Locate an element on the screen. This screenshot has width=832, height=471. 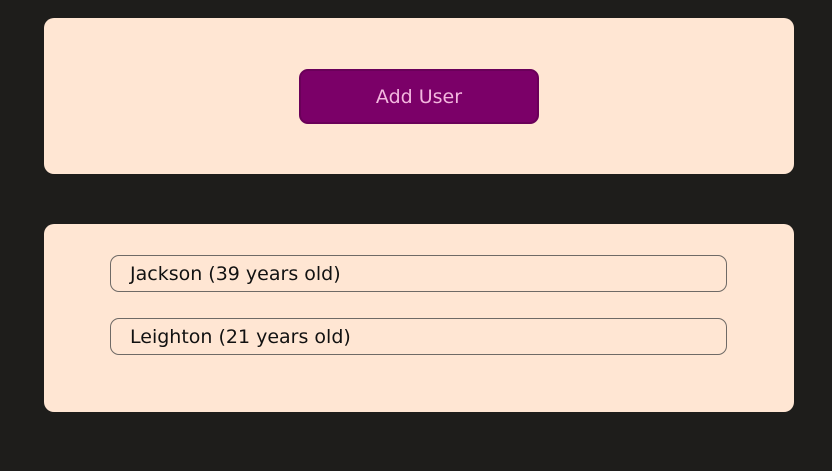
add-user-button: Add User is located at coordinates (419, 96).